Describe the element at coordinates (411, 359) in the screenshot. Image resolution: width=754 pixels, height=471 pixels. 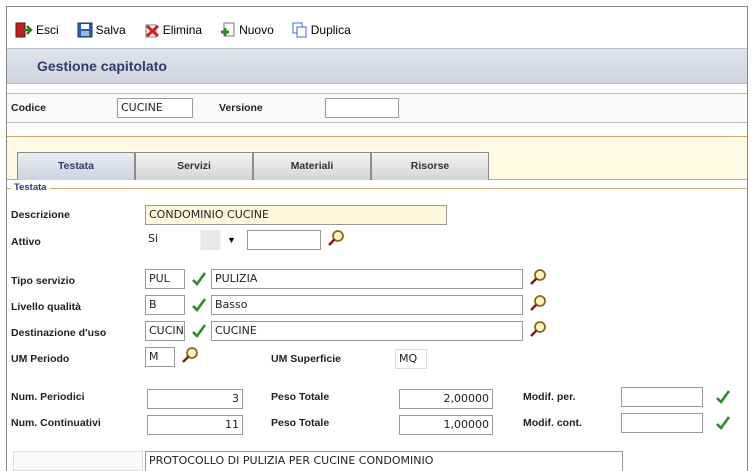
I see `um-superficie-value: MQ` at that location.